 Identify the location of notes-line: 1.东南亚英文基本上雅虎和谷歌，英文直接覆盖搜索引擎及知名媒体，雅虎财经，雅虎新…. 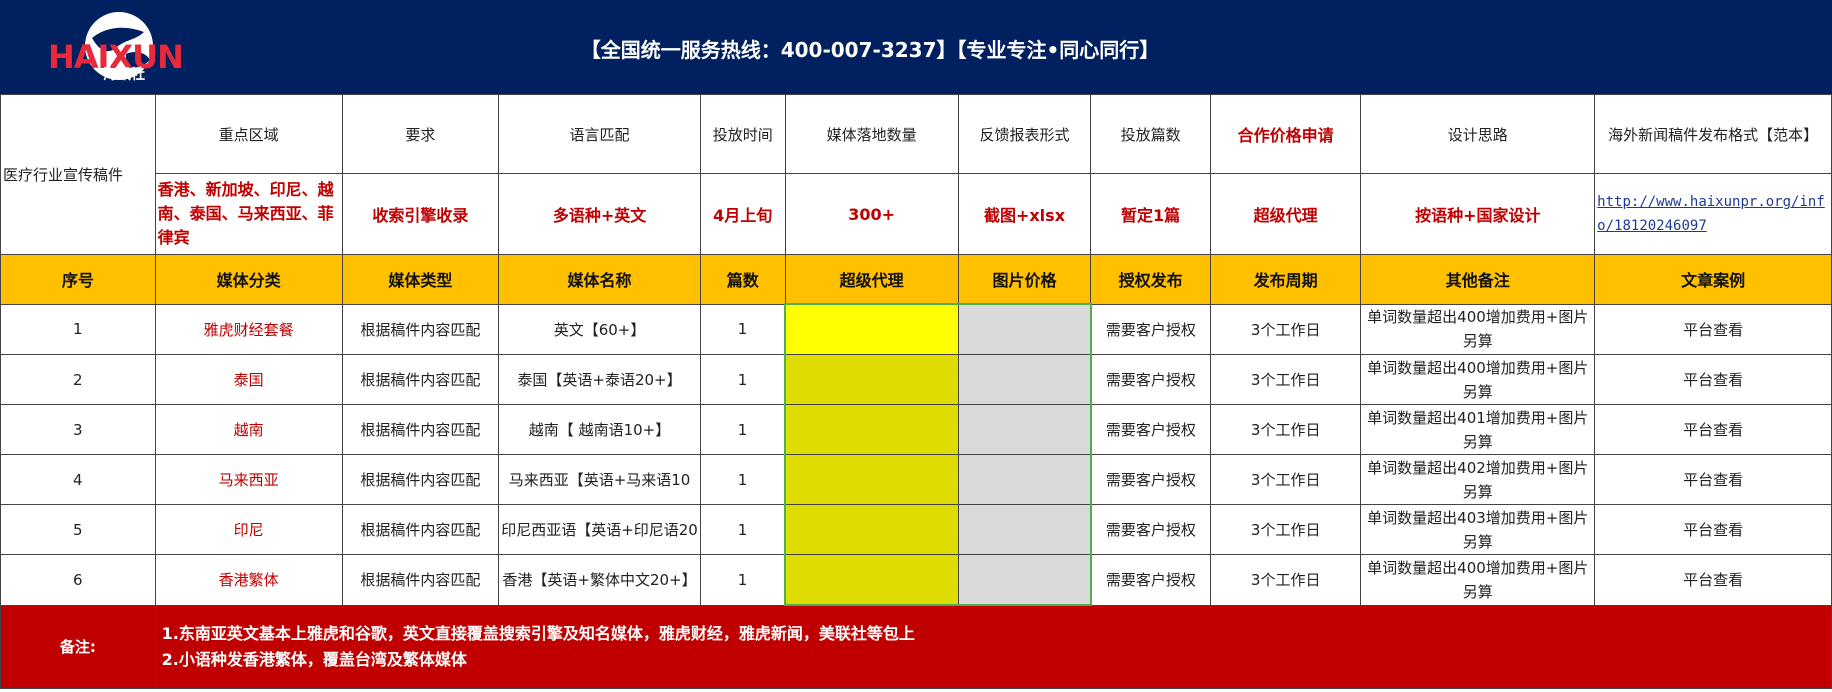
(538, 633).